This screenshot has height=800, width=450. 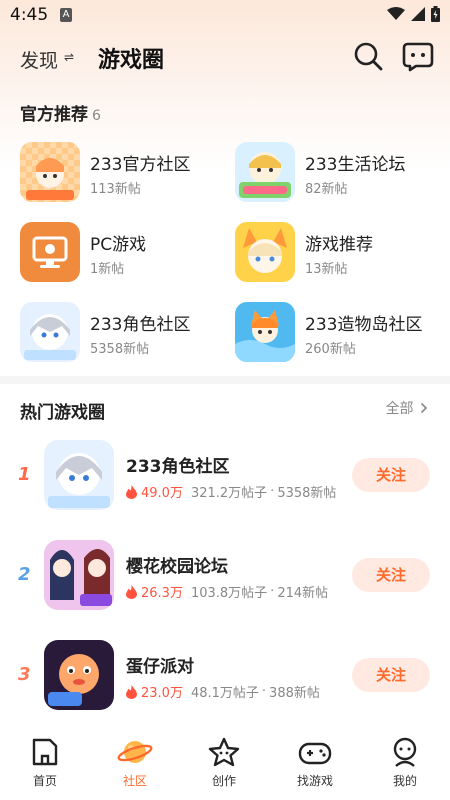 What do you see at coordinates (355, 165) in the screenshot?
I see `official-item-name: 233生活论坛` at bounding box center [355, 165].